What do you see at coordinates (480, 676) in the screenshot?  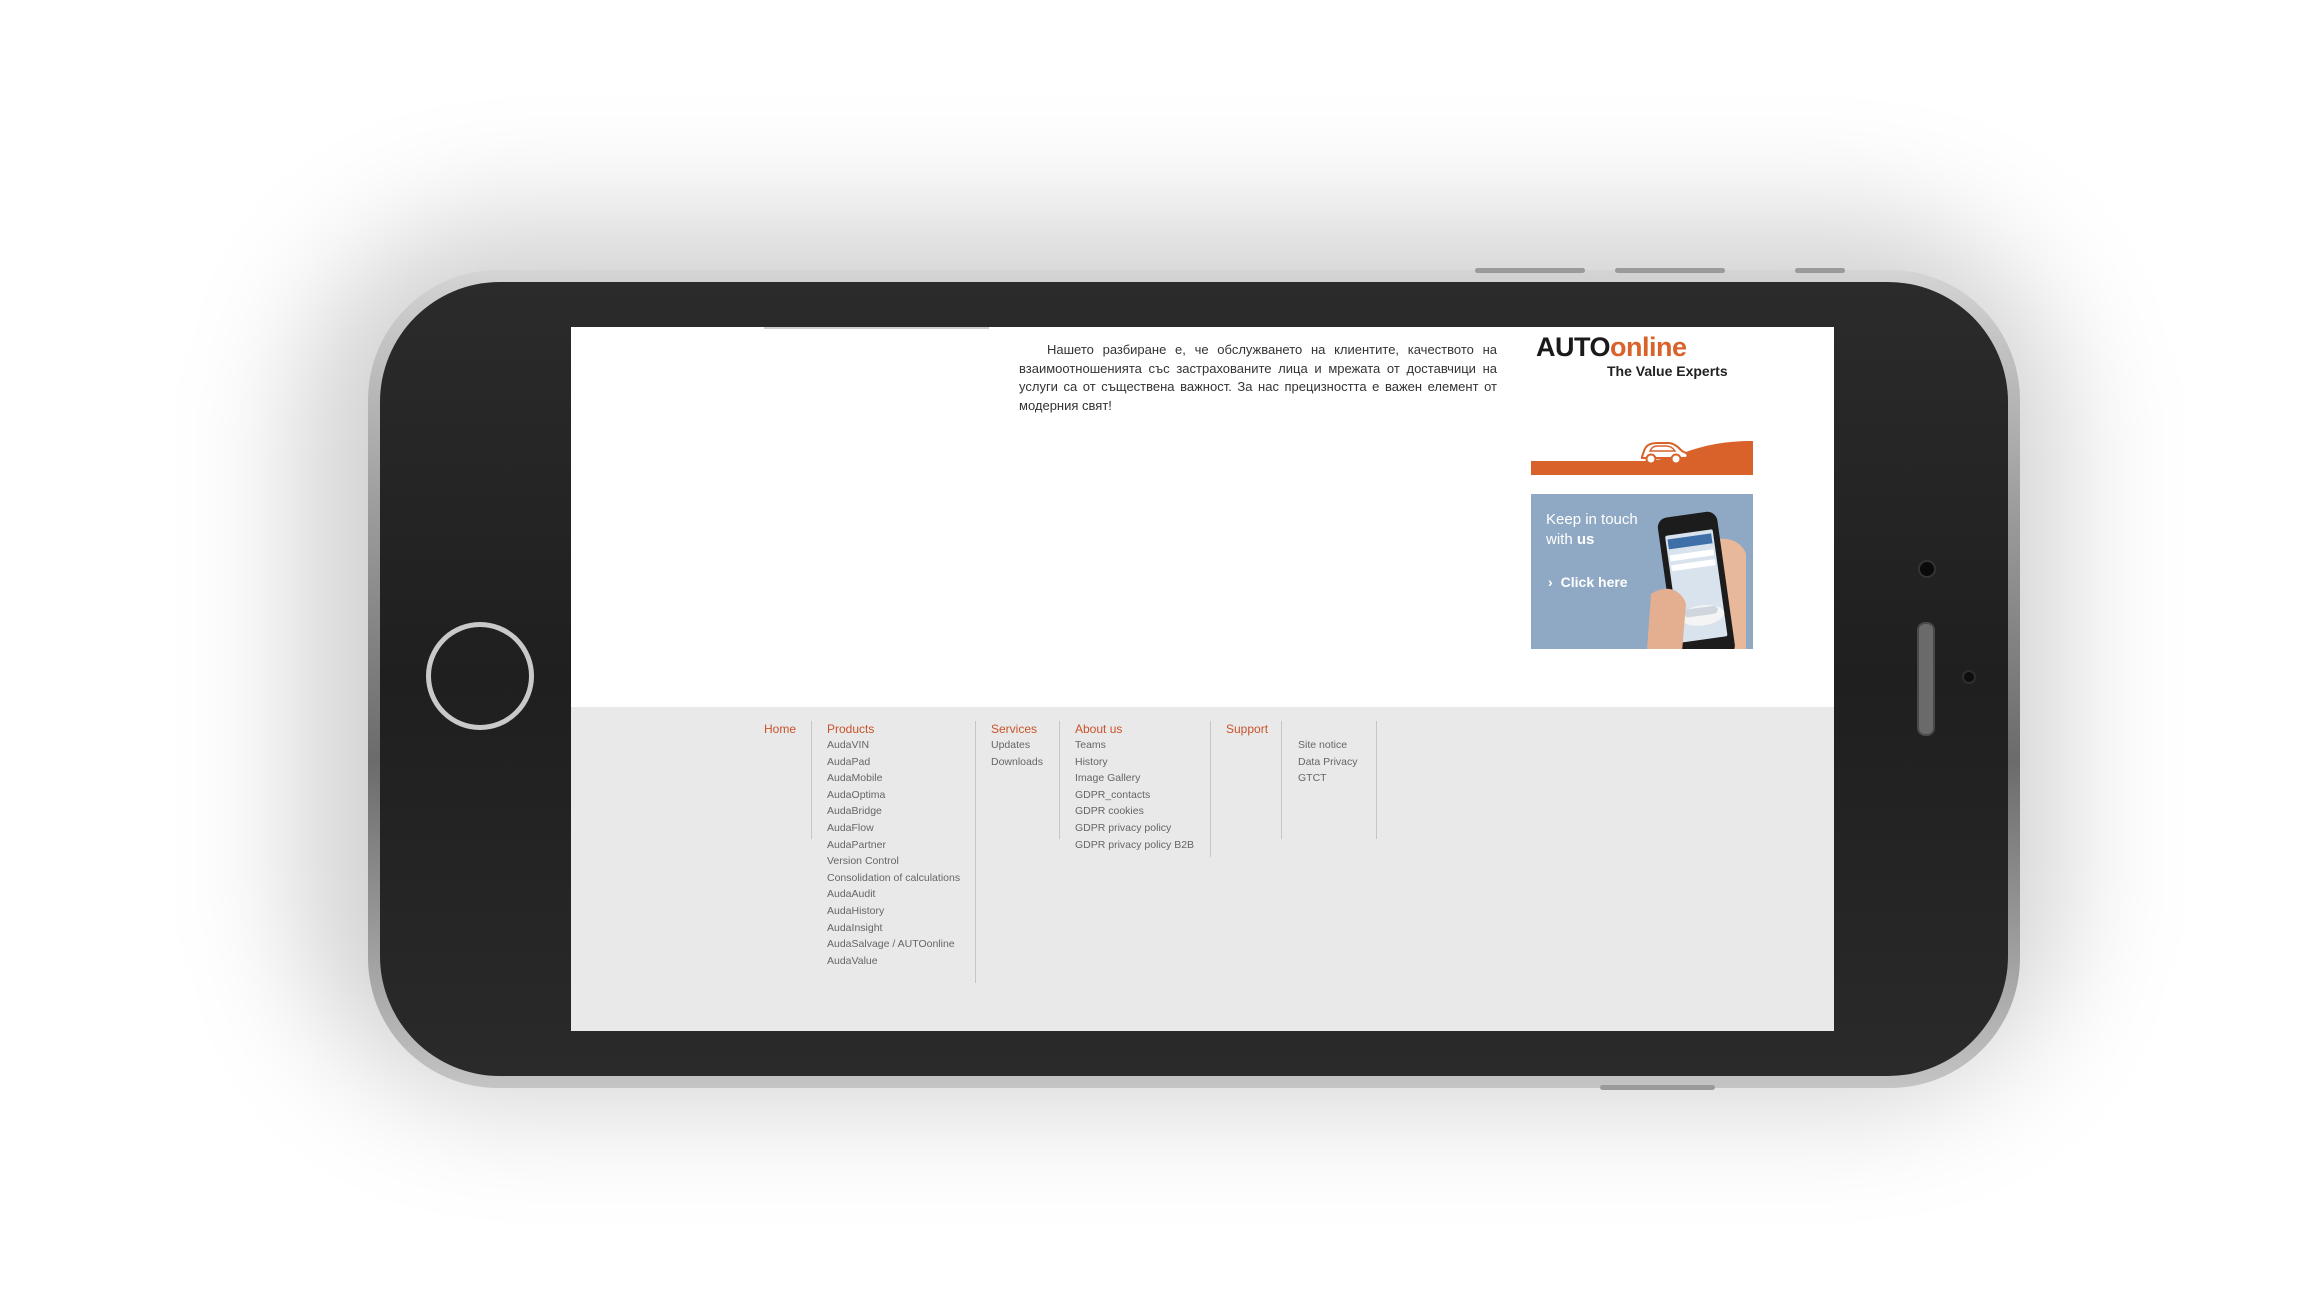 I see `home-button` at bounding box center [480, 676].